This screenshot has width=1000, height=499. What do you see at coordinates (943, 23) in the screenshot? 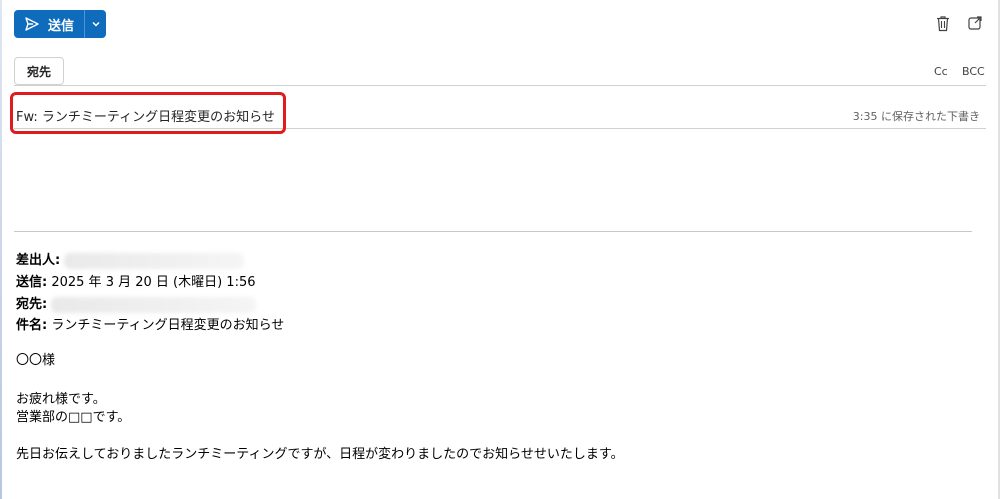
I see `trash-icon` at bounding box center [943, 23].